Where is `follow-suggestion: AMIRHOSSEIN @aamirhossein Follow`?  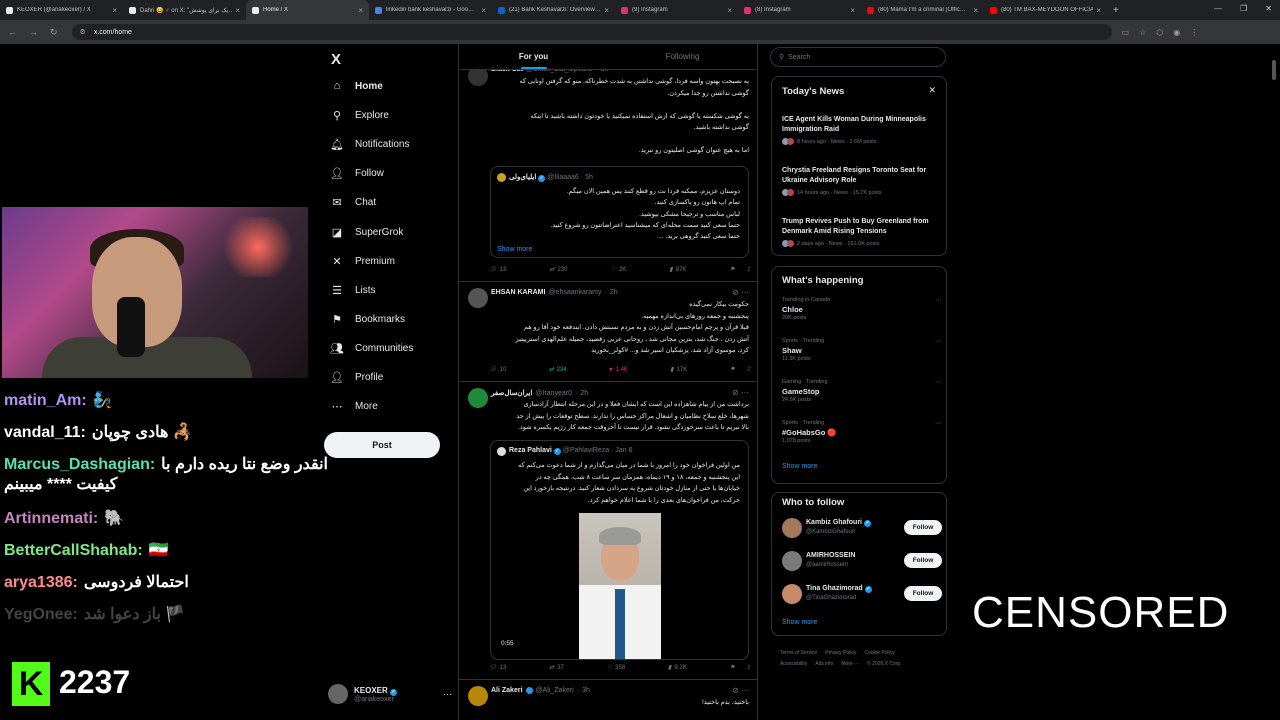
follow-suggestion: AMIRHOSSEIN @aamirhossein Follow is located at coordinates (862, 561).